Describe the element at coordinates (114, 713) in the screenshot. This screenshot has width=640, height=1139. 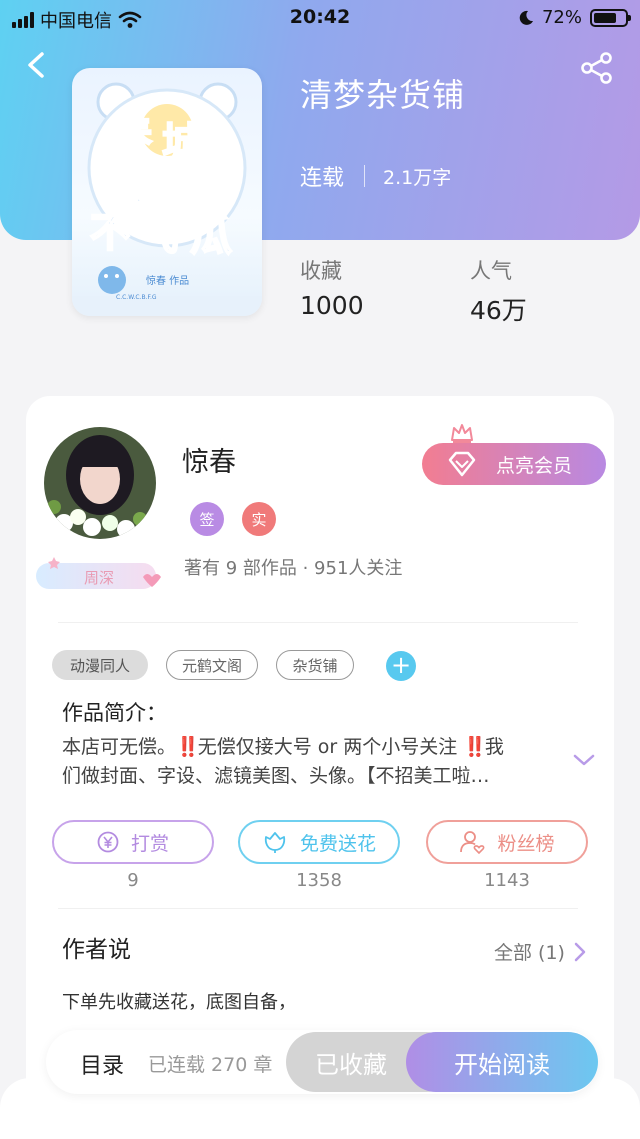
I see `intro-title: 作品简介：` at that location.